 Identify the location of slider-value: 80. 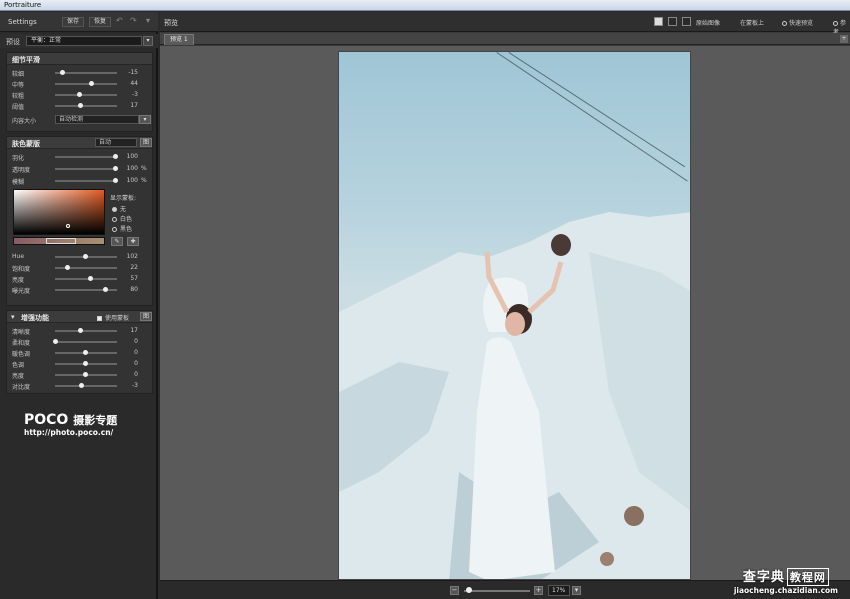
(130, 289).